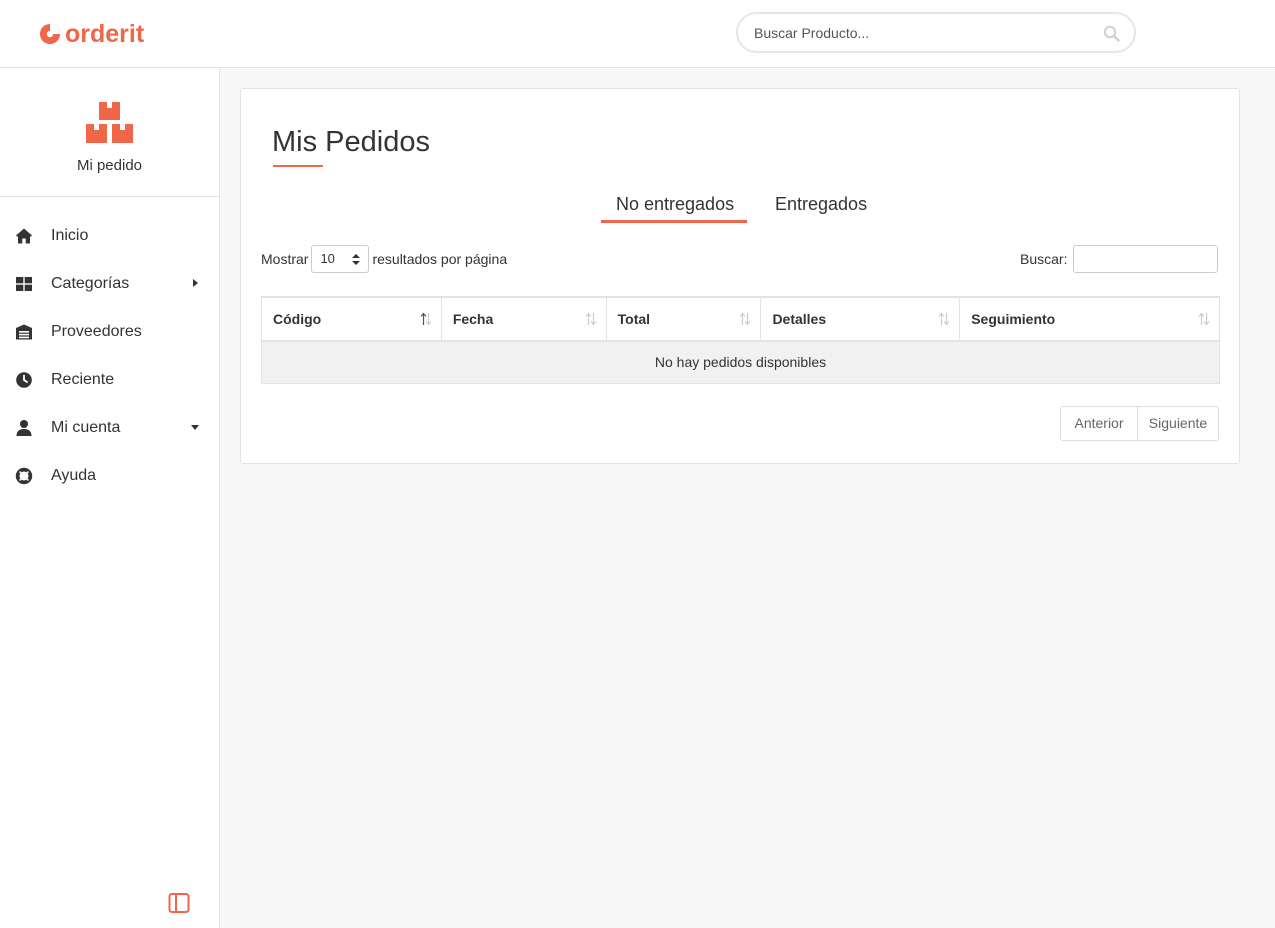 The height and width of the screenshot is (928, 1275). I want to click on page-title: Mis Pedidos, so click(351, 142).